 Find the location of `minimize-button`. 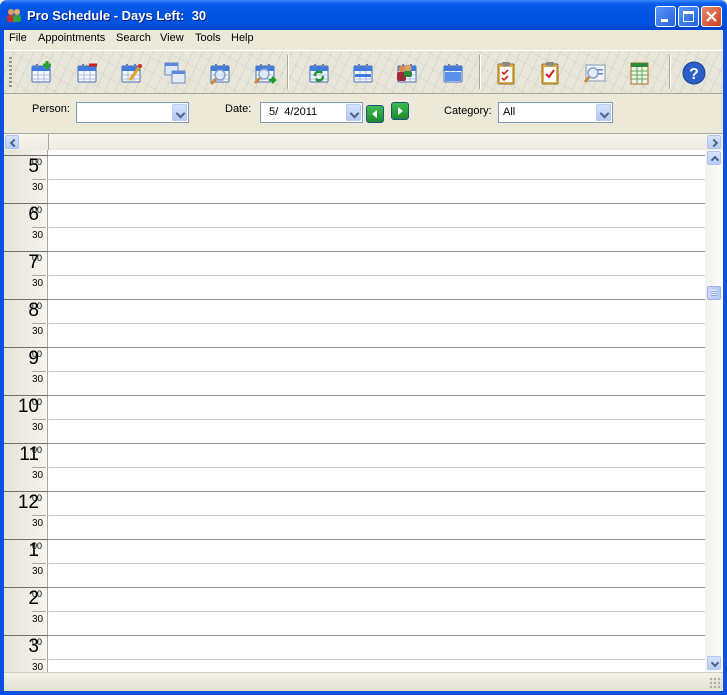

minimize-button is located at coordinates (665, 16).